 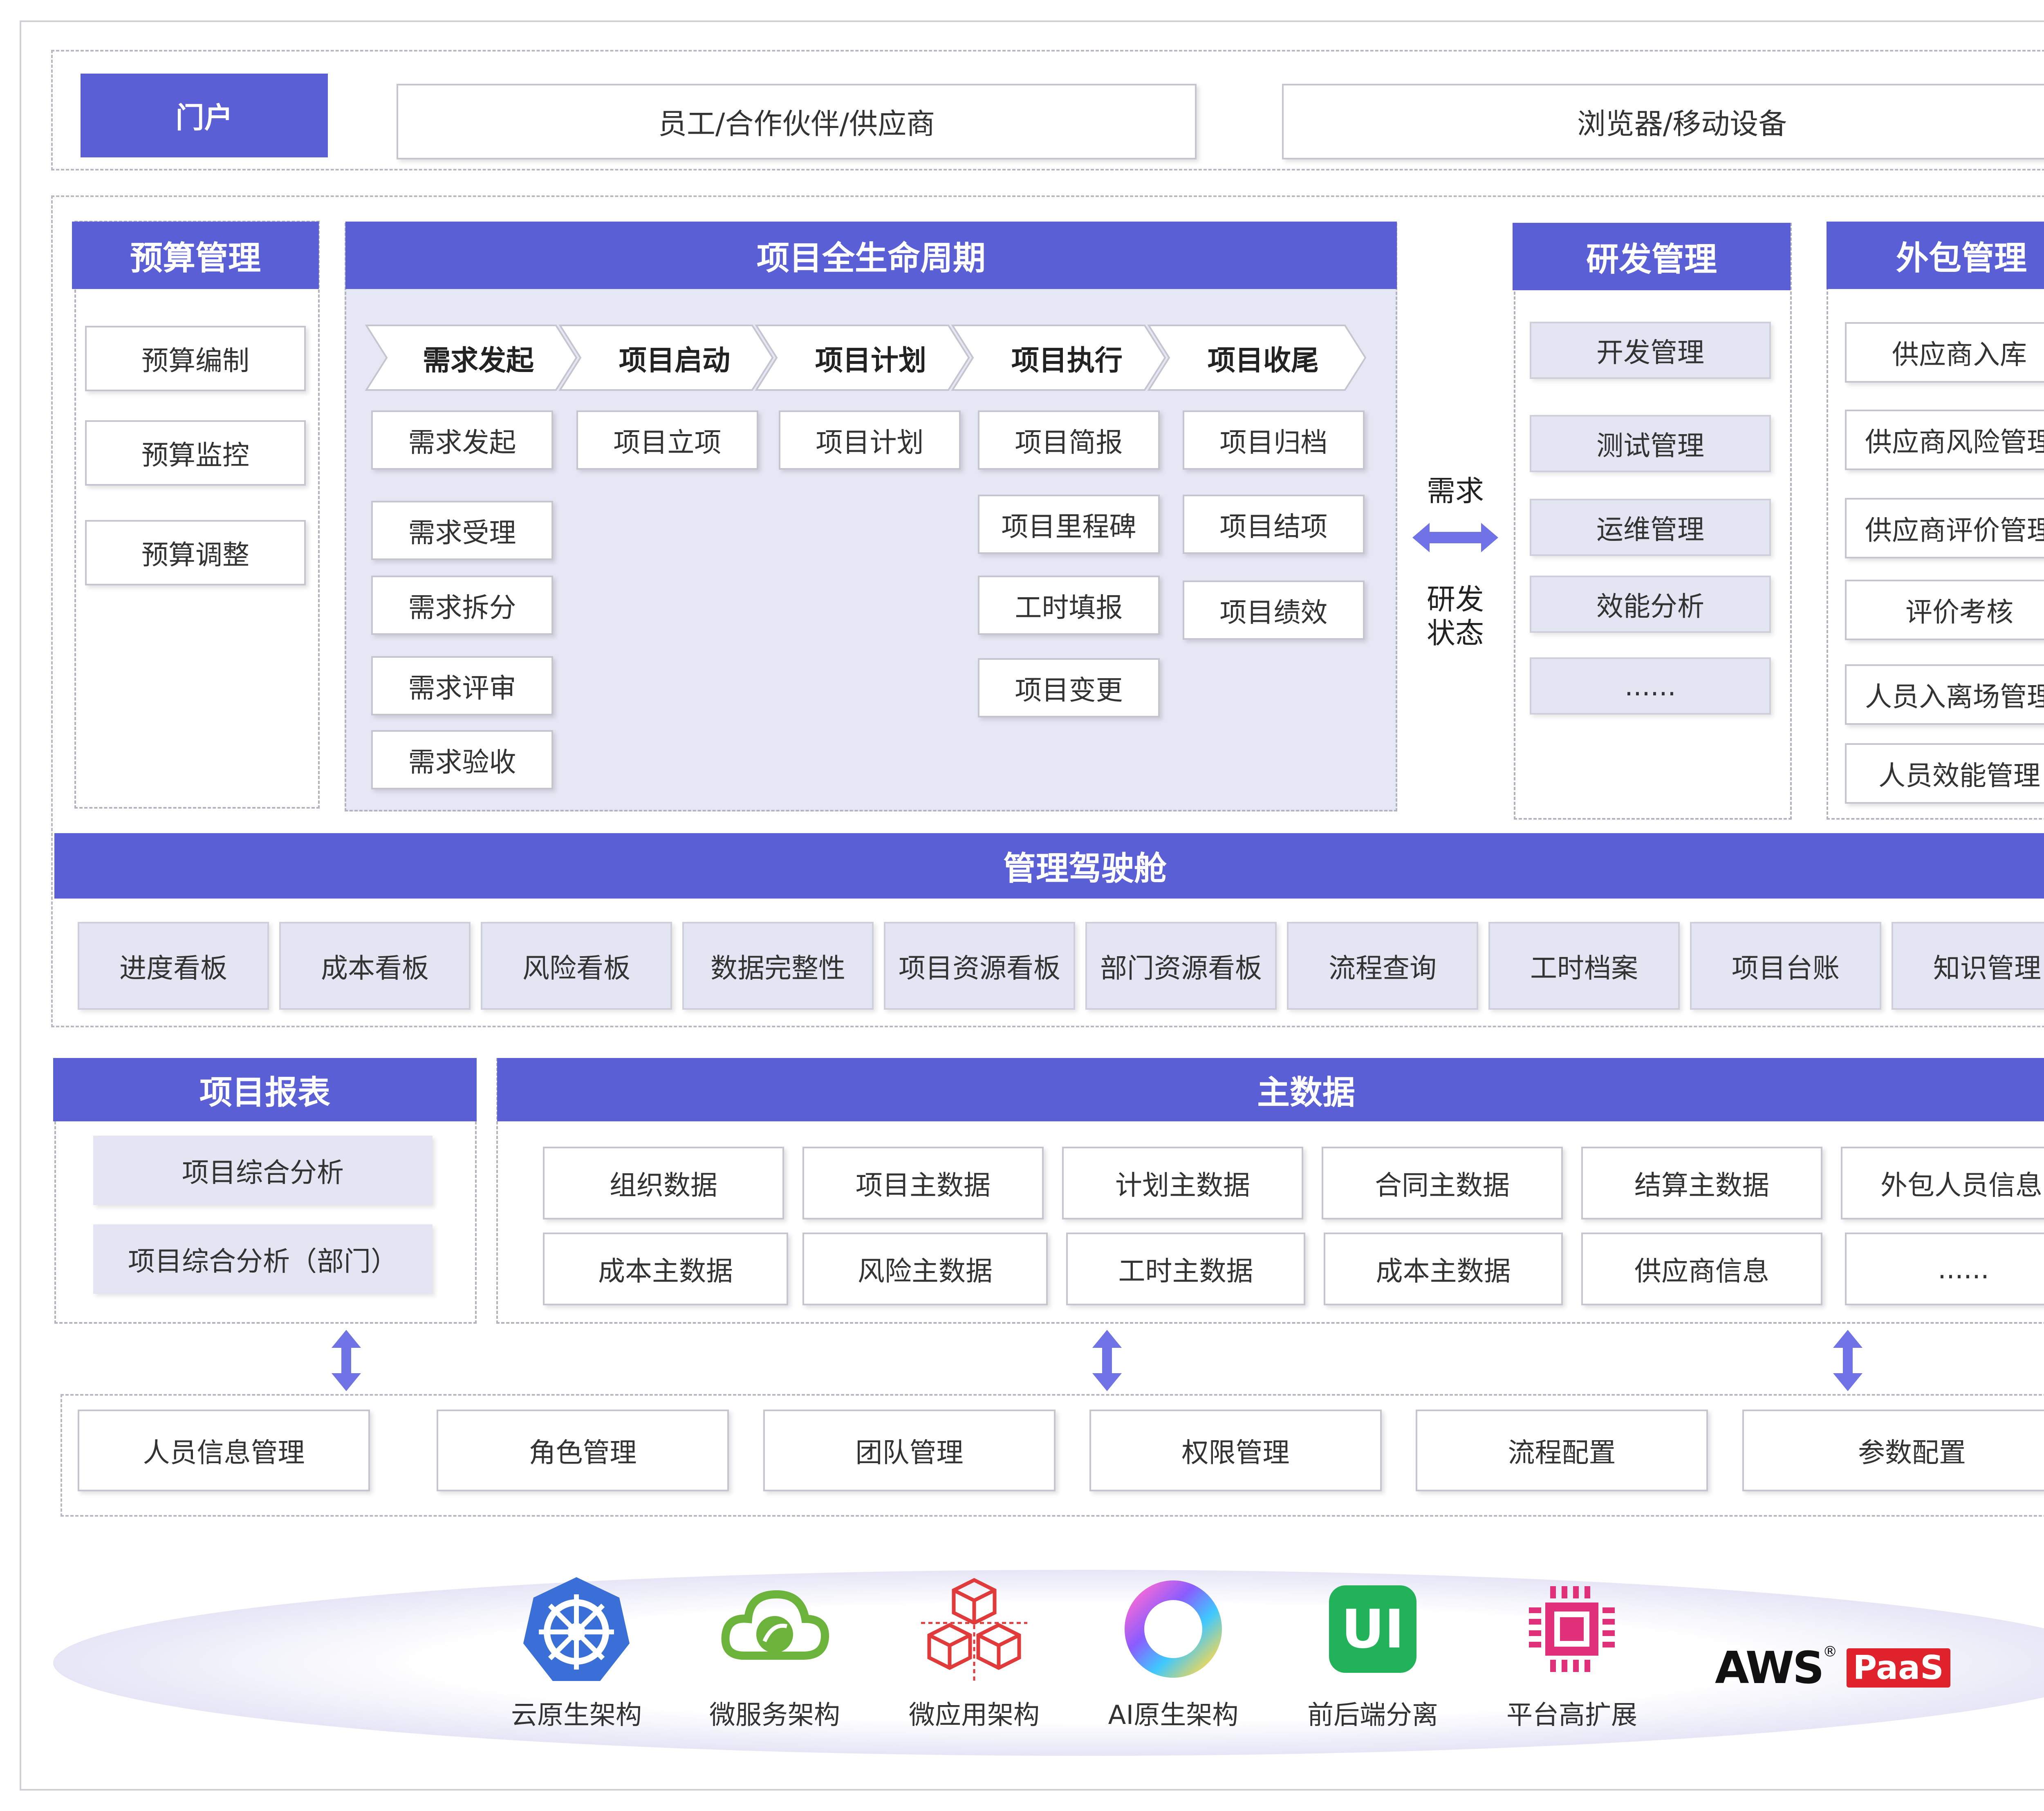 I want to click on tech-label: 云原生架构, so click(x=576, y=1715).